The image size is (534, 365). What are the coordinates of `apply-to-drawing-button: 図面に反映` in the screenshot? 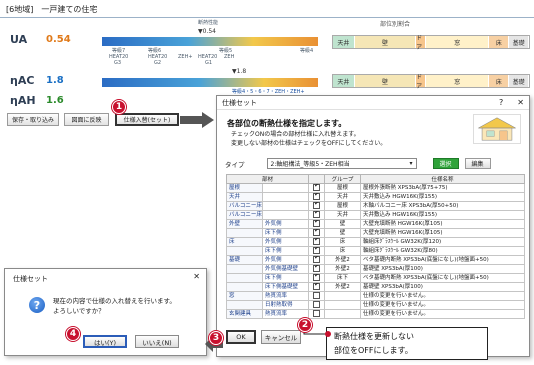 It's located at (86, 119).